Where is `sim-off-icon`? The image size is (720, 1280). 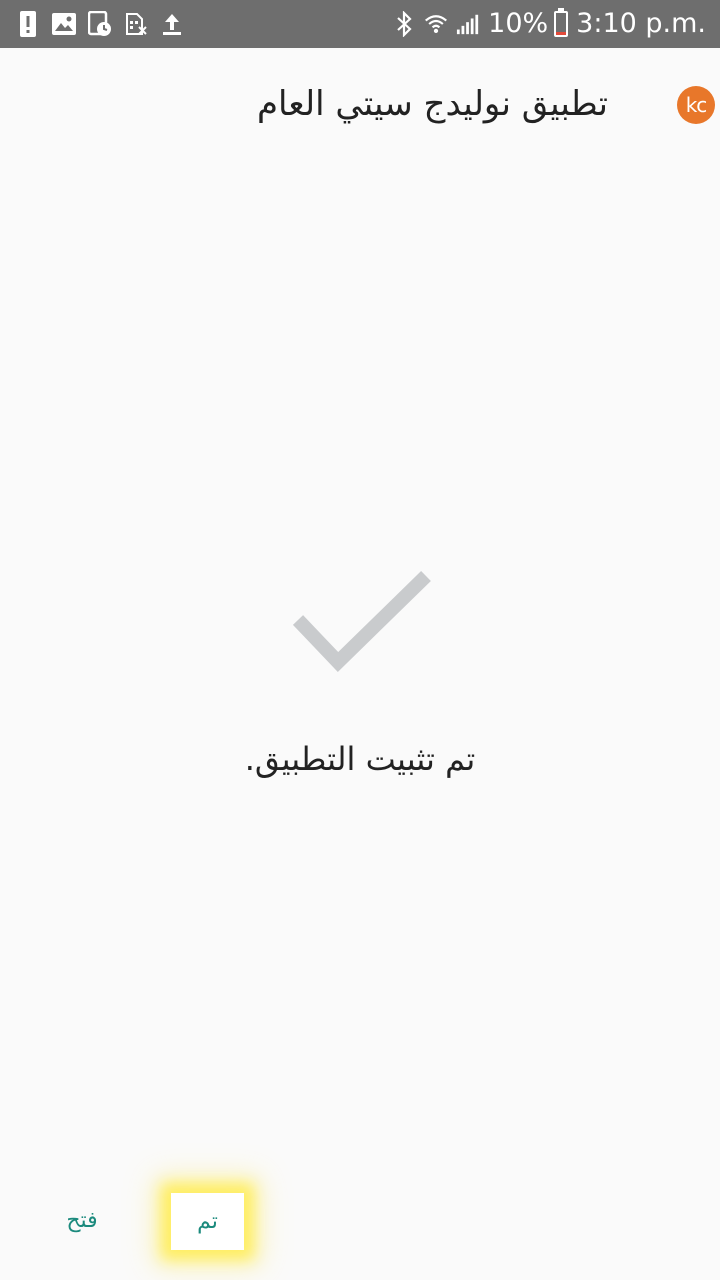 sim-off-icon is located at coordinates (136, 24).